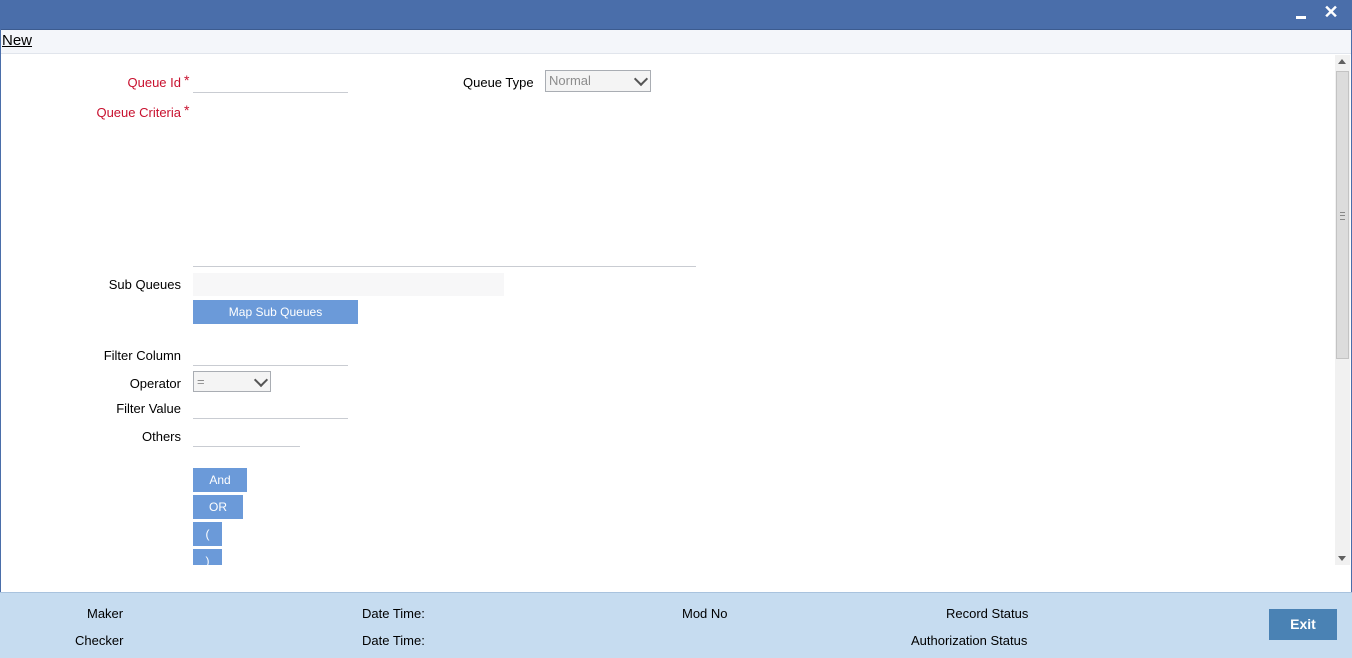 This screenshot has width=1352, height=658. I want to click on queue-type-select: Normal, so click(598, 81).